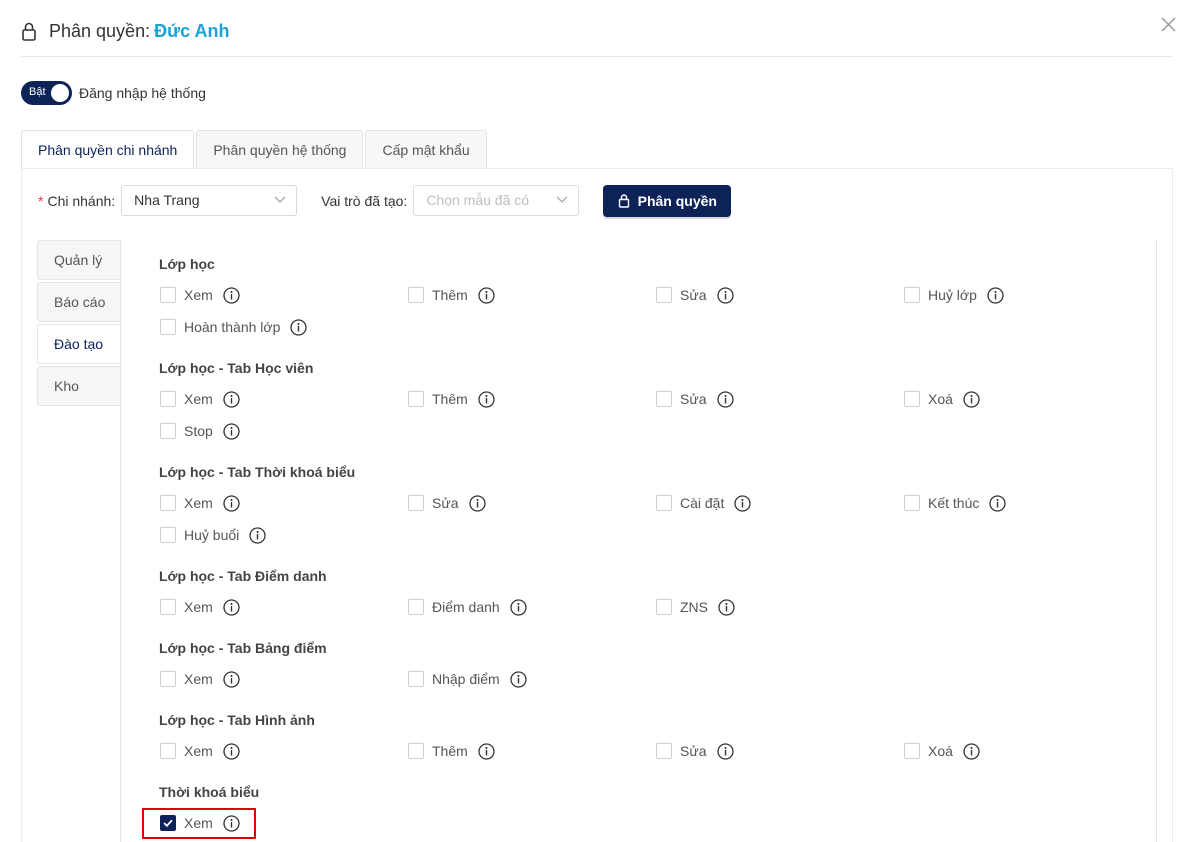  What do you see at coordinates (79, 302) in the screenshot?
I see `sidebar-item-reports: Báo cáo` at bounding box center [79, 302].